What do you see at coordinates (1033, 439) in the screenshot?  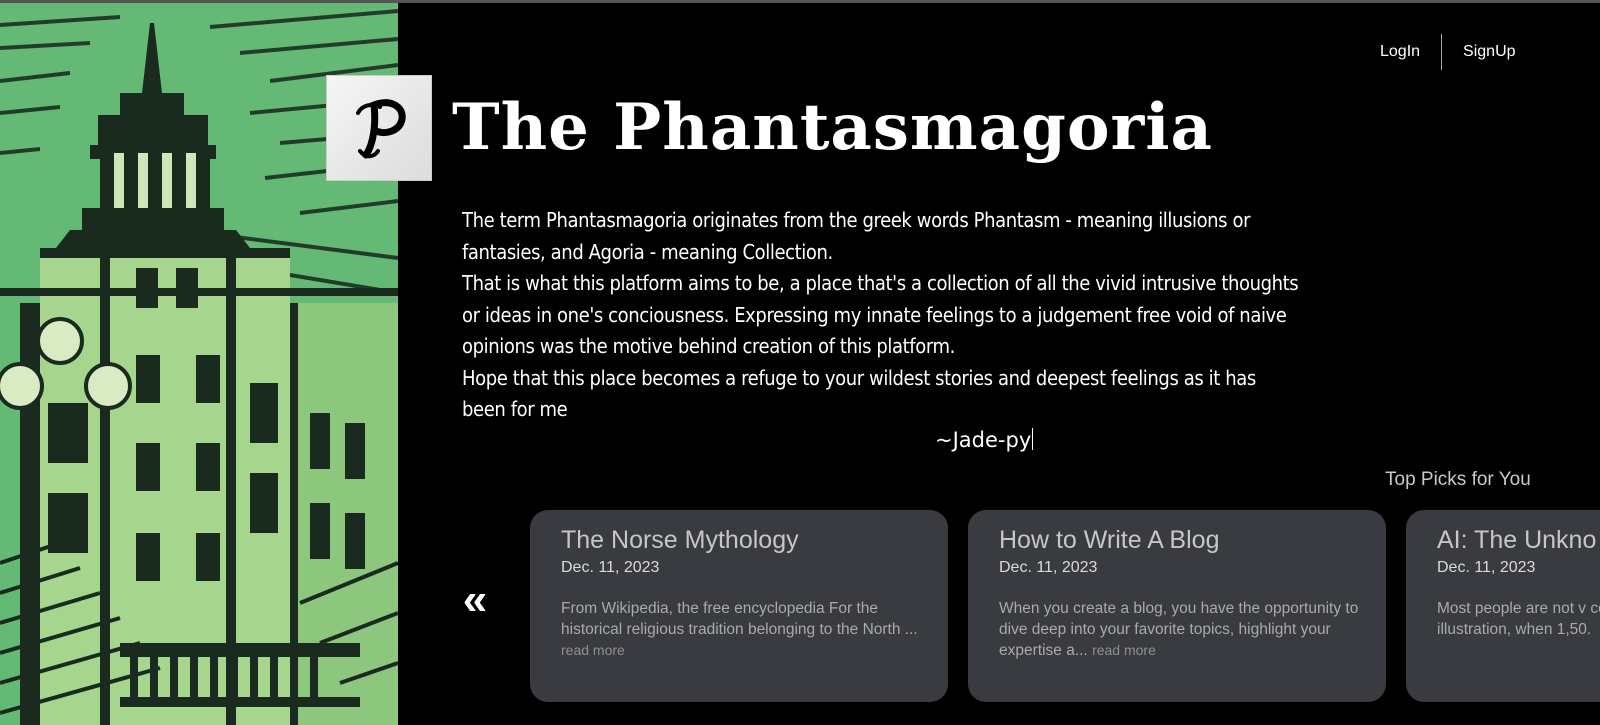 I see `text-cursor` at bounding box center [1033, 439].